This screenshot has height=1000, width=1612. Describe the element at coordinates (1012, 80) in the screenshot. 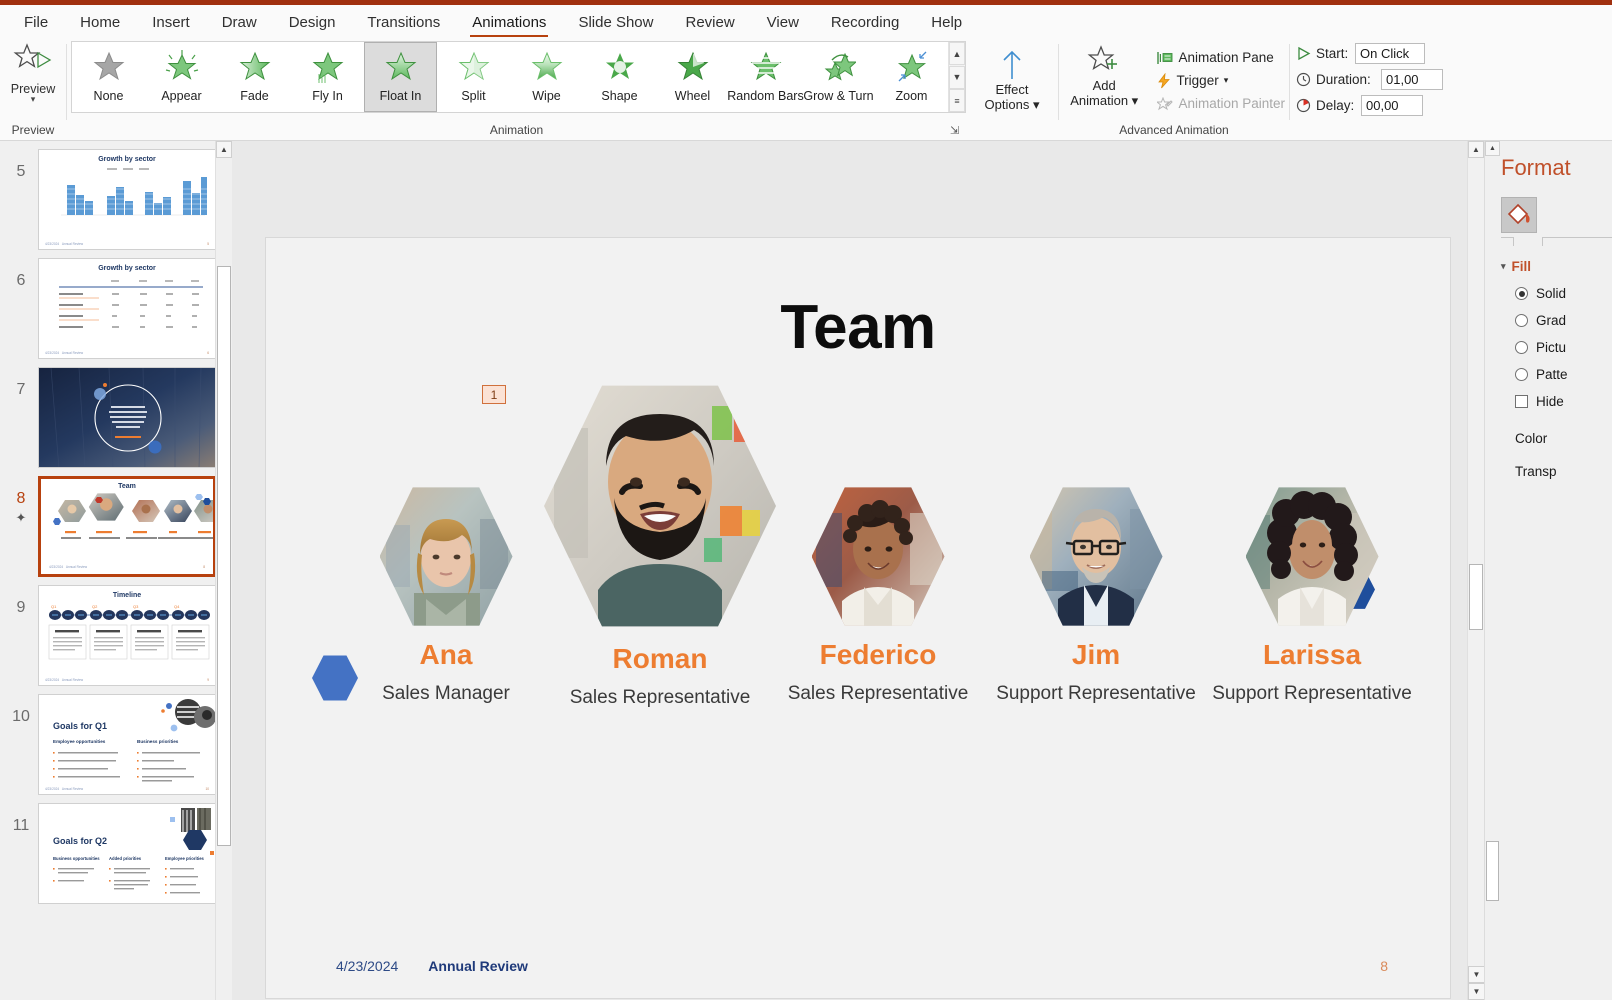

I see `effect-options-button: Effect Options ▾` at that location.